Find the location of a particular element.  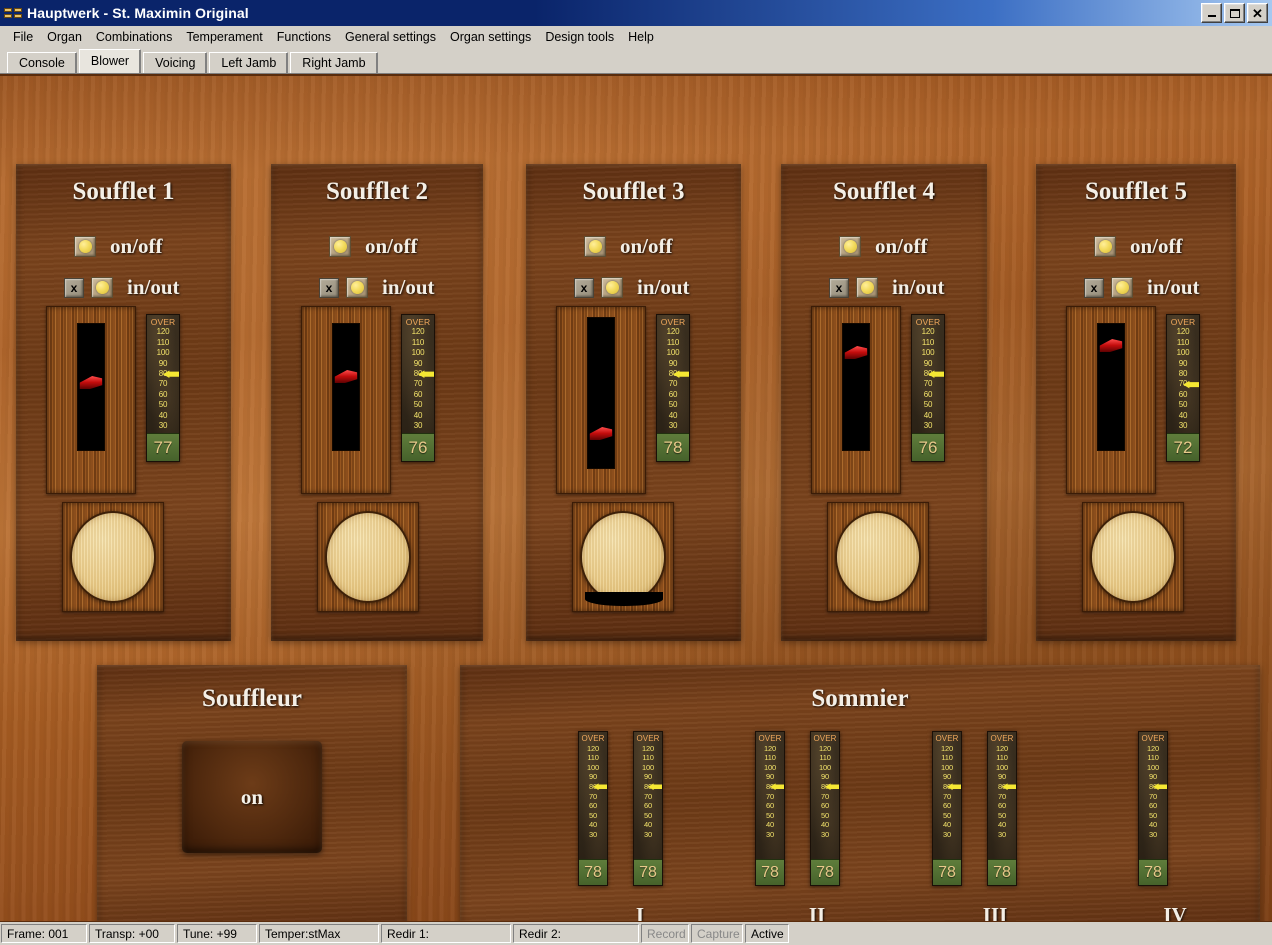

tab-console: Console is located at coordinates (42, 62).